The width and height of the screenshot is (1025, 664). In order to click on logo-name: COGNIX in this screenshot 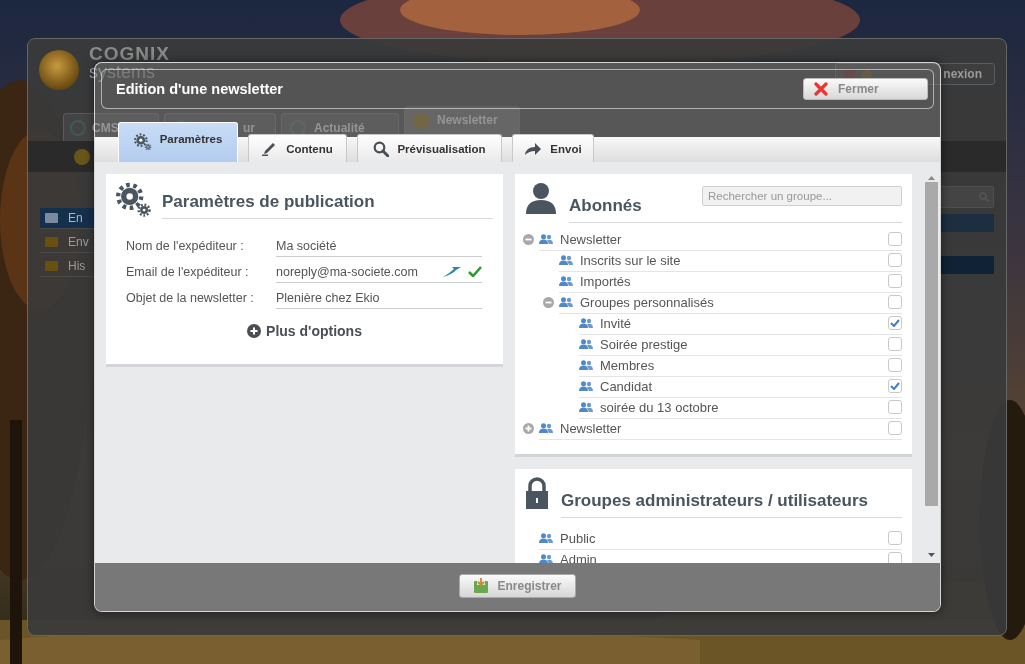, I will do `click(129, 54)`.